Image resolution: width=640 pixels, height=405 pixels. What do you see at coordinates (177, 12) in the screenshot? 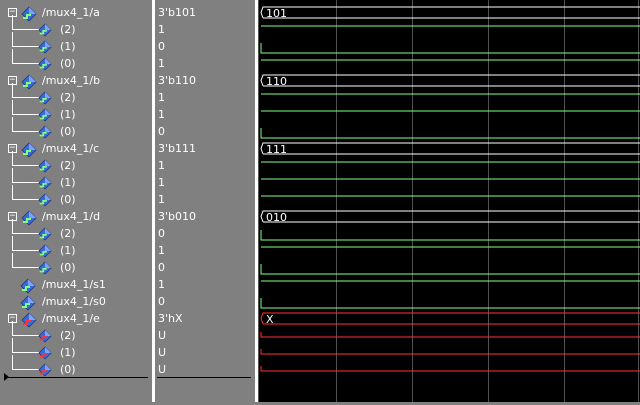
I see `signal-value: 3'b101` at bounding box center [177, 12].